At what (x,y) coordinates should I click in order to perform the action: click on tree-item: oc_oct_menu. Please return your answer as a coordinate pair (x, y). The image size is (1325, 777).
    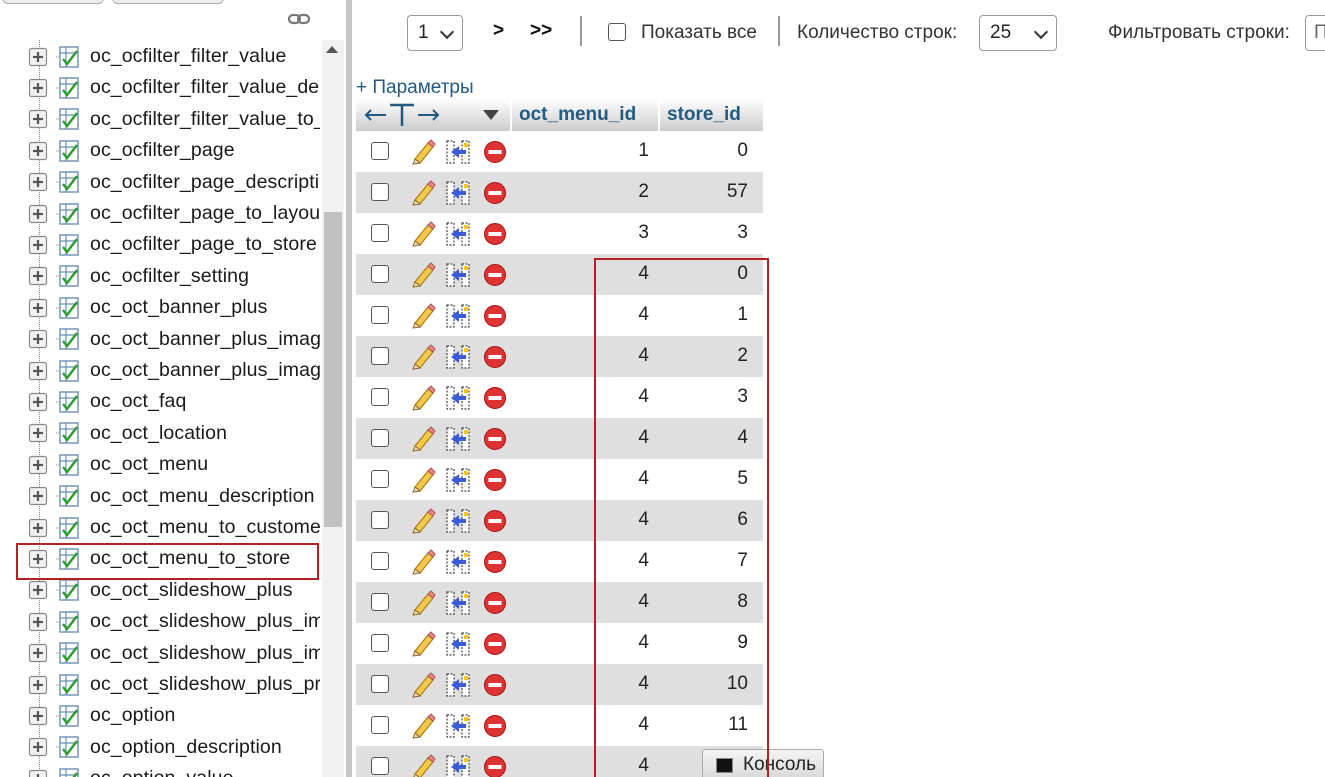
    Looking at the image, I should click on (174, 464).